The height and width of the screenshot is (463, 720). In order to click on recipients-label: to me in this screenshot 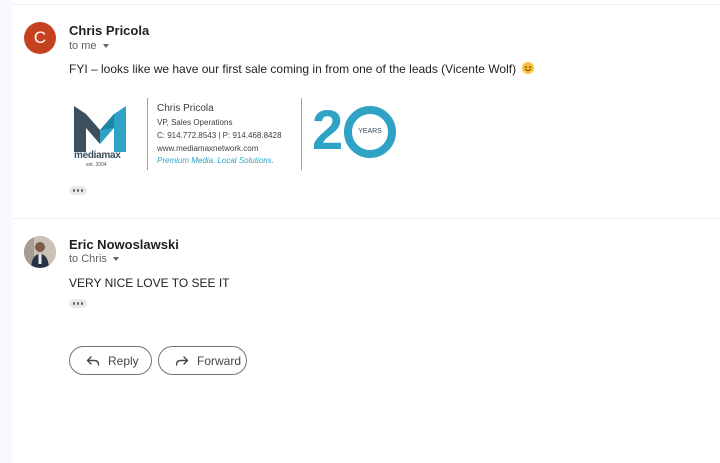, I will do `click(83, 46)`.